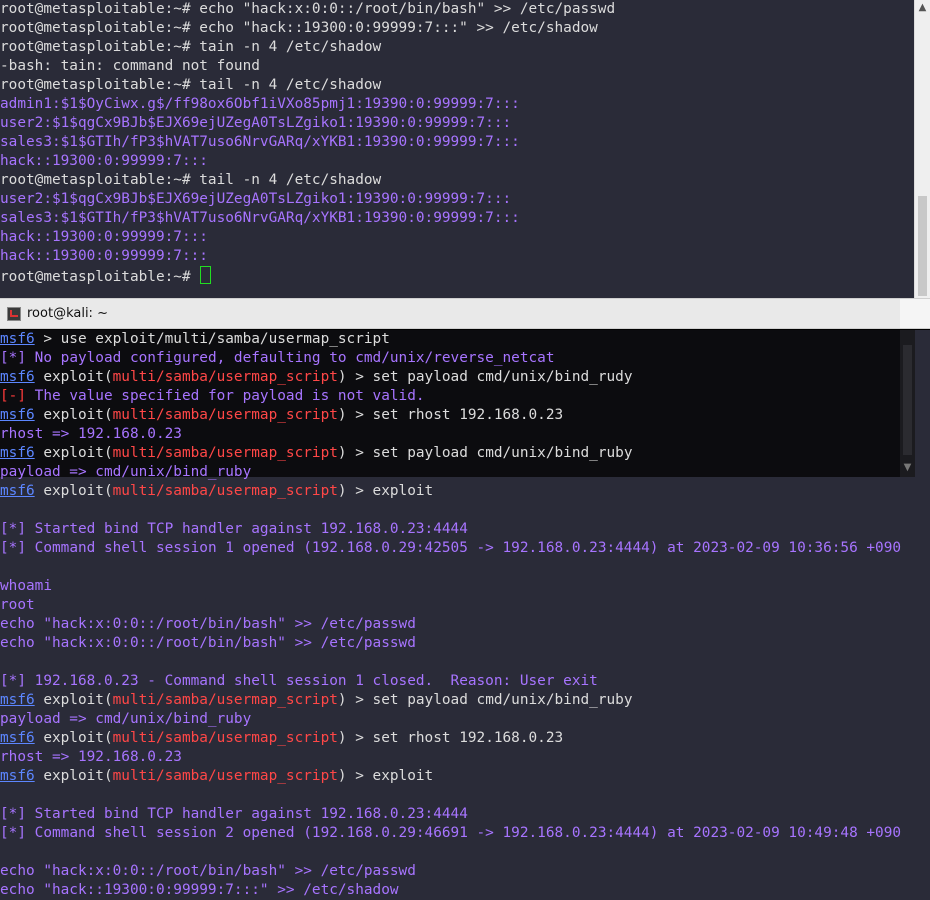  I want to click on terminal-text: root, so click(17, 605).